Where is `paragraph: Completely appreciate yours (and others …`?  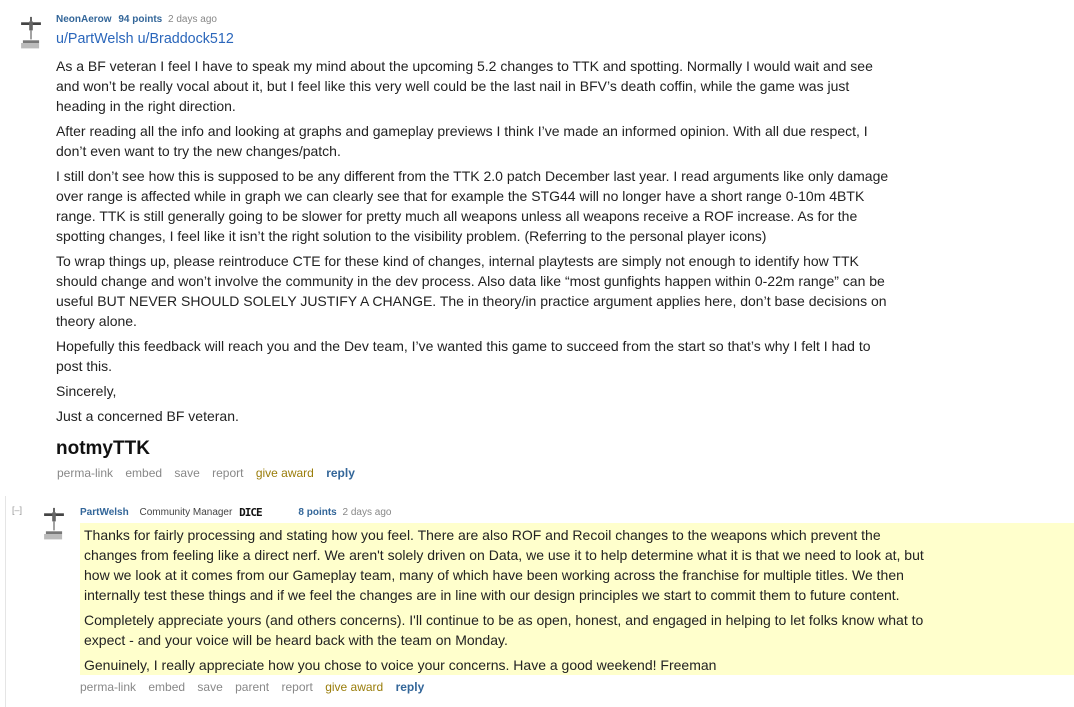 paragraph: Completely appreciate yours (and others … is located at coordinates (504, 630).